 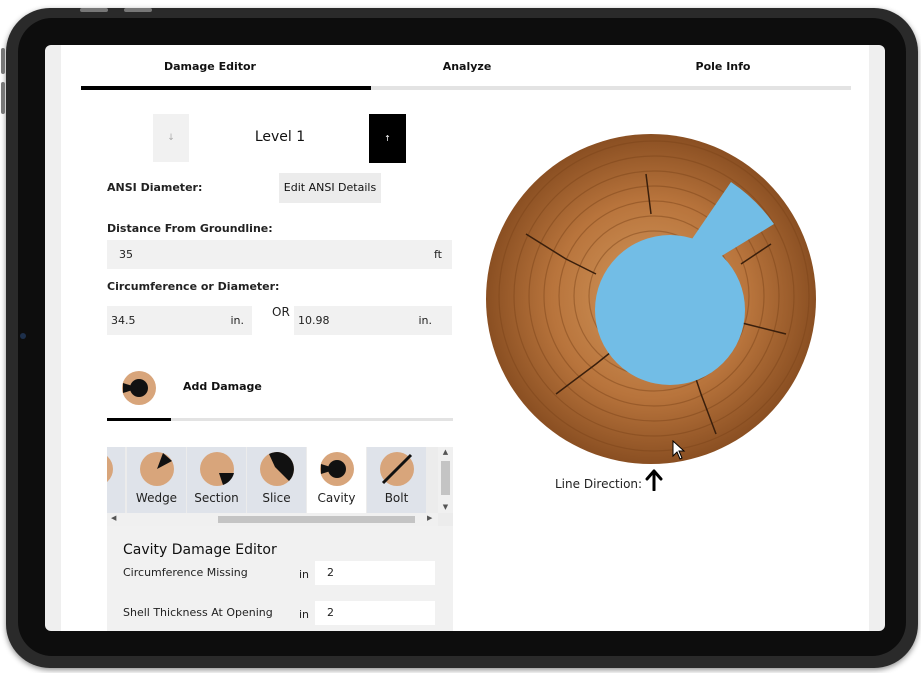 I want to click on tab-bar: Damage Editor Analyze Pole Info, so click(x=466, y=68).